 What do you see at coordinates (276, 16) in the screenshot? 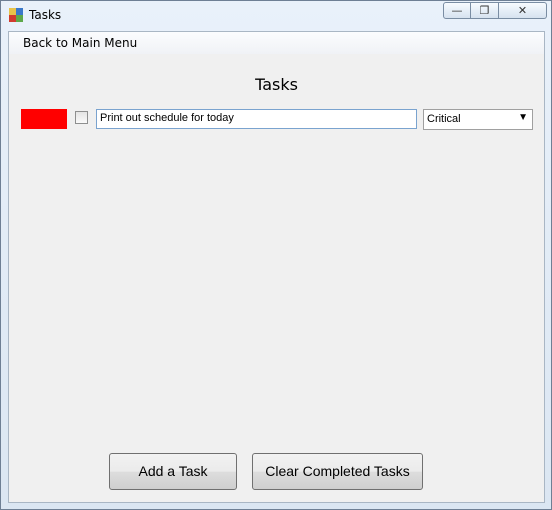
I see `title-bar: Tasks — ❐ ✕` at bounding box center [276, 16].